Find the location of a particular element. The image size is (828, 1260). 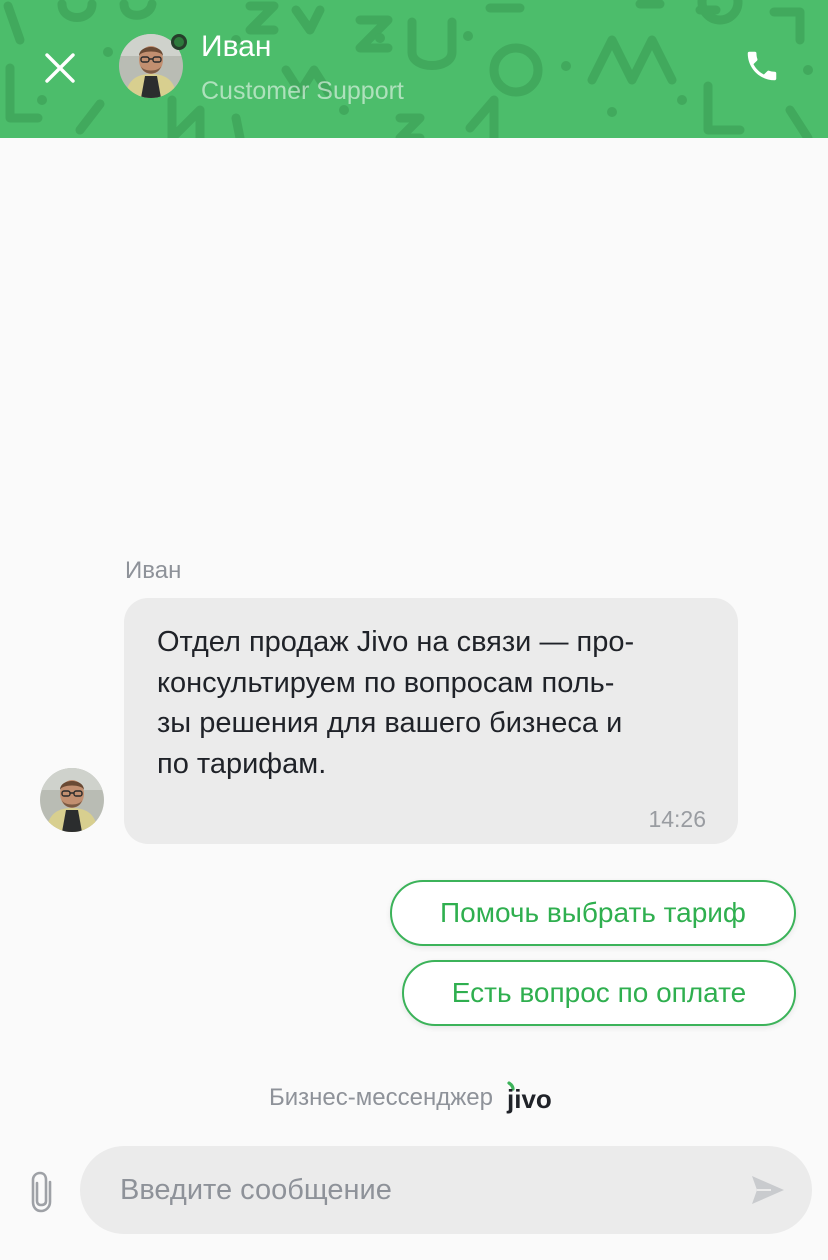

close-button is located at coordinates (60, 68).